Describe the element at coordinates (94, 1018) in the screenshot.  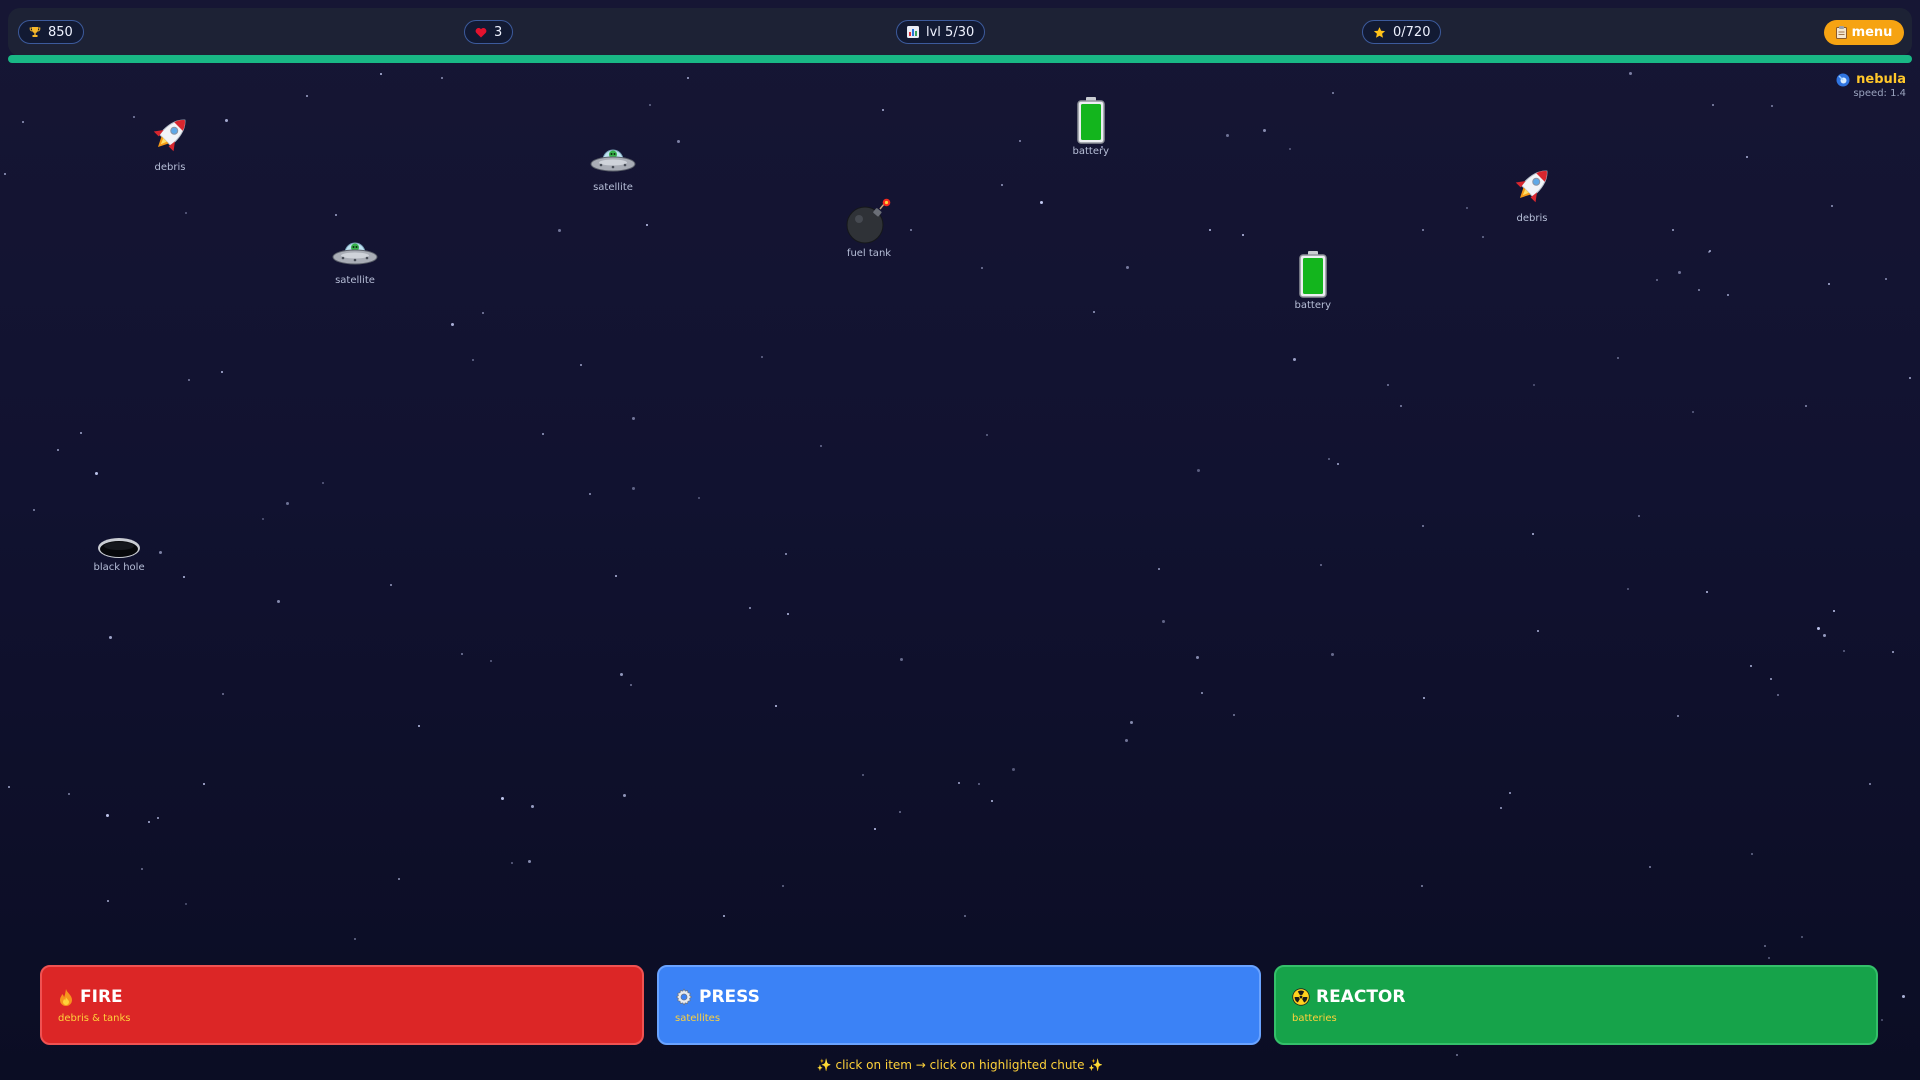
I see `fire-chute-subtitle: debris & tanks` at that location.